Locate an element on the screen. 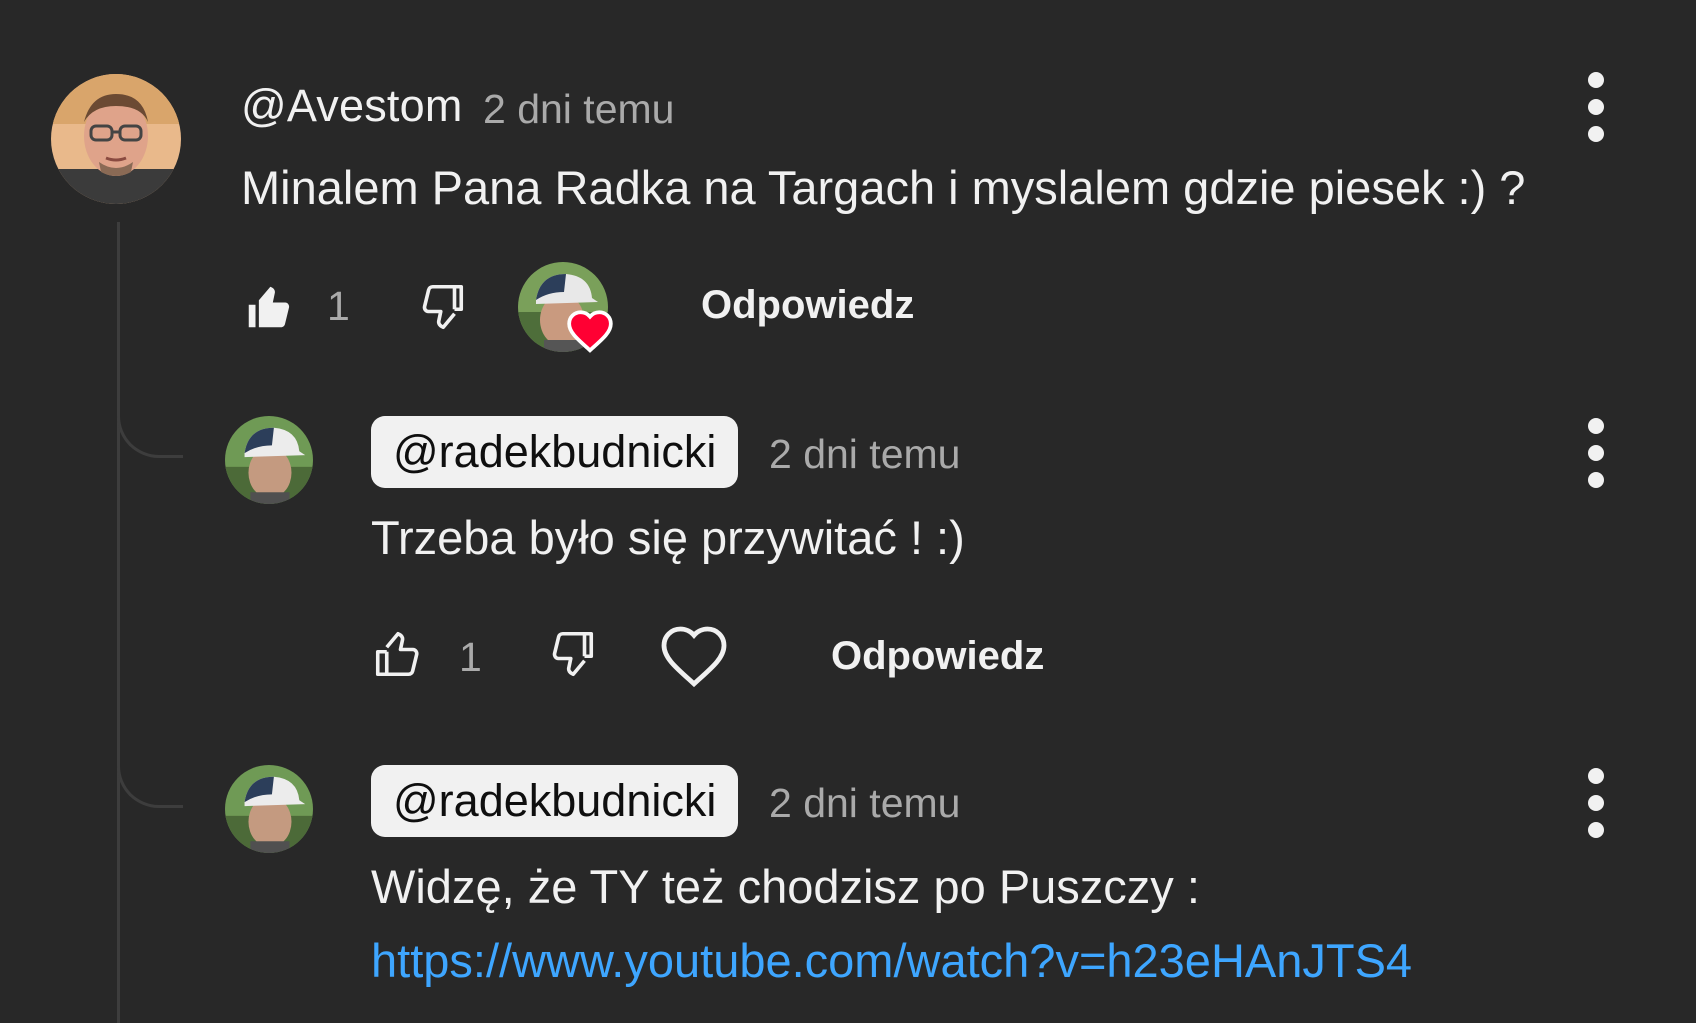 The height and width of the screenshot is (1023, 1696). reply-text: Widzę, że TY też chodzisz po Puszczy : is located at coordinates (785, 886).